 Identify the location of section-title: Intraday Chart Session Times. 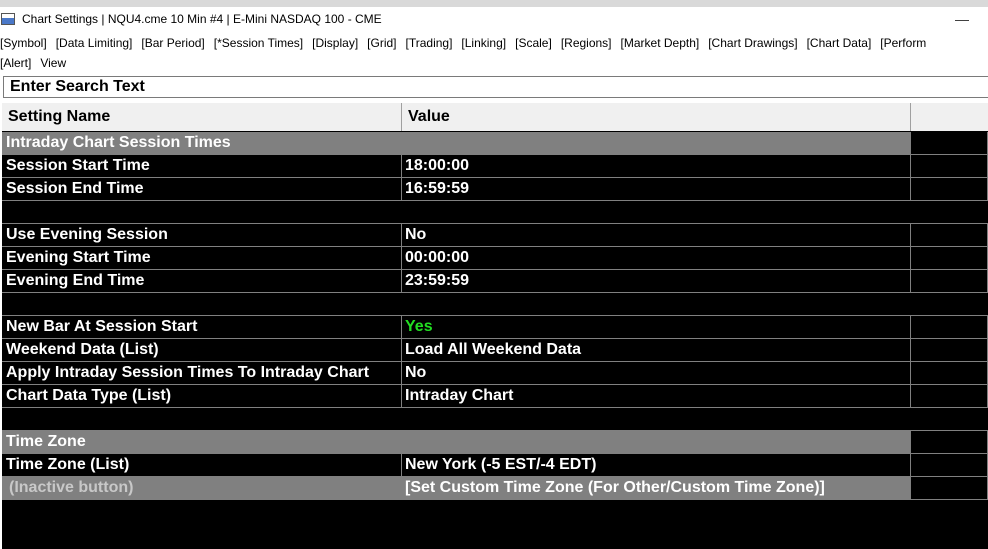
(456, 143).